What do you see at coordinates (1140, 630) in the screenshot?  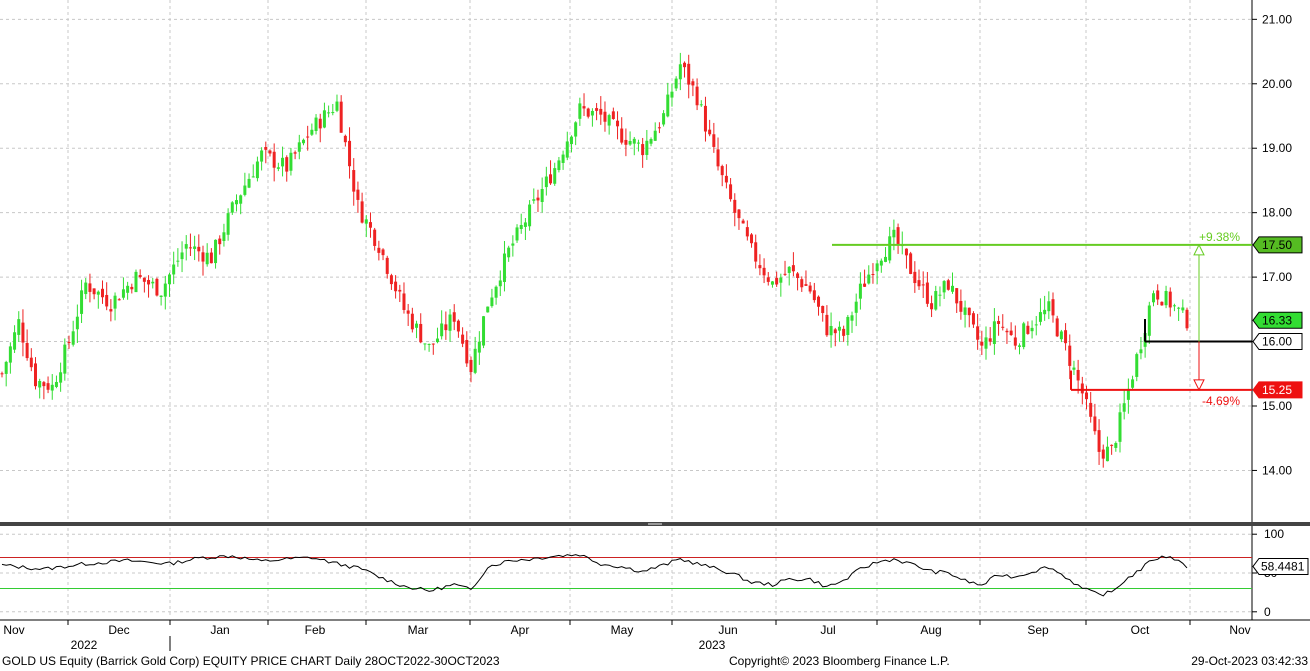 I see `month-label-oct: Oct` at bounding box center [1140, 630].